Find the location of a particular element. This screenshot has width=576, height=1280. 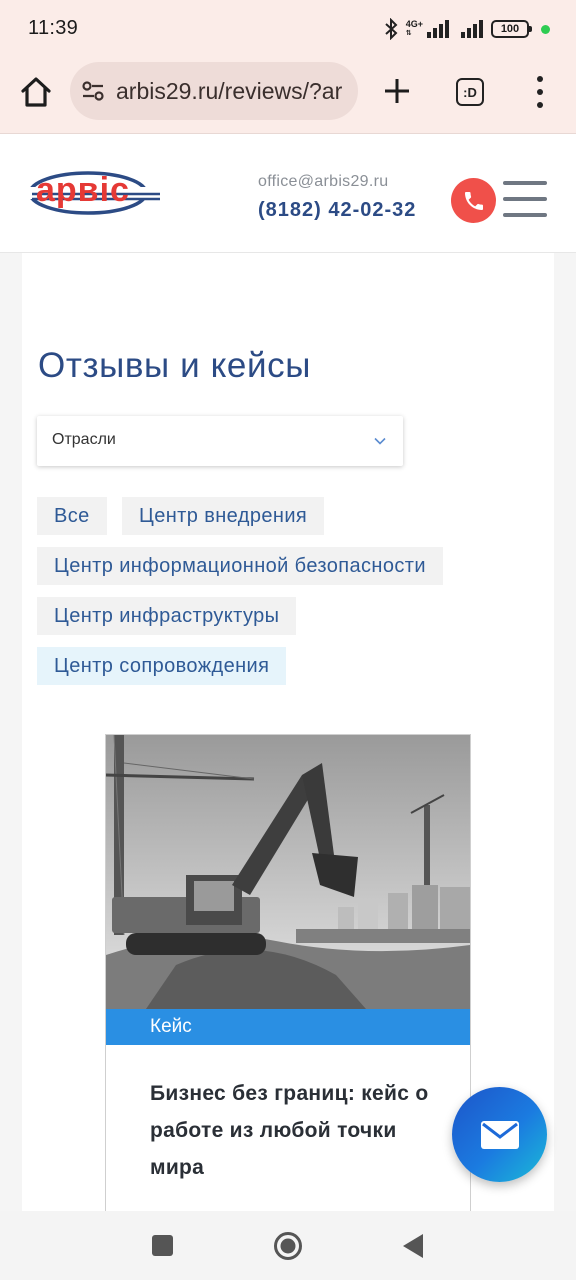

signal-icon is located at coordinates (472, 29).